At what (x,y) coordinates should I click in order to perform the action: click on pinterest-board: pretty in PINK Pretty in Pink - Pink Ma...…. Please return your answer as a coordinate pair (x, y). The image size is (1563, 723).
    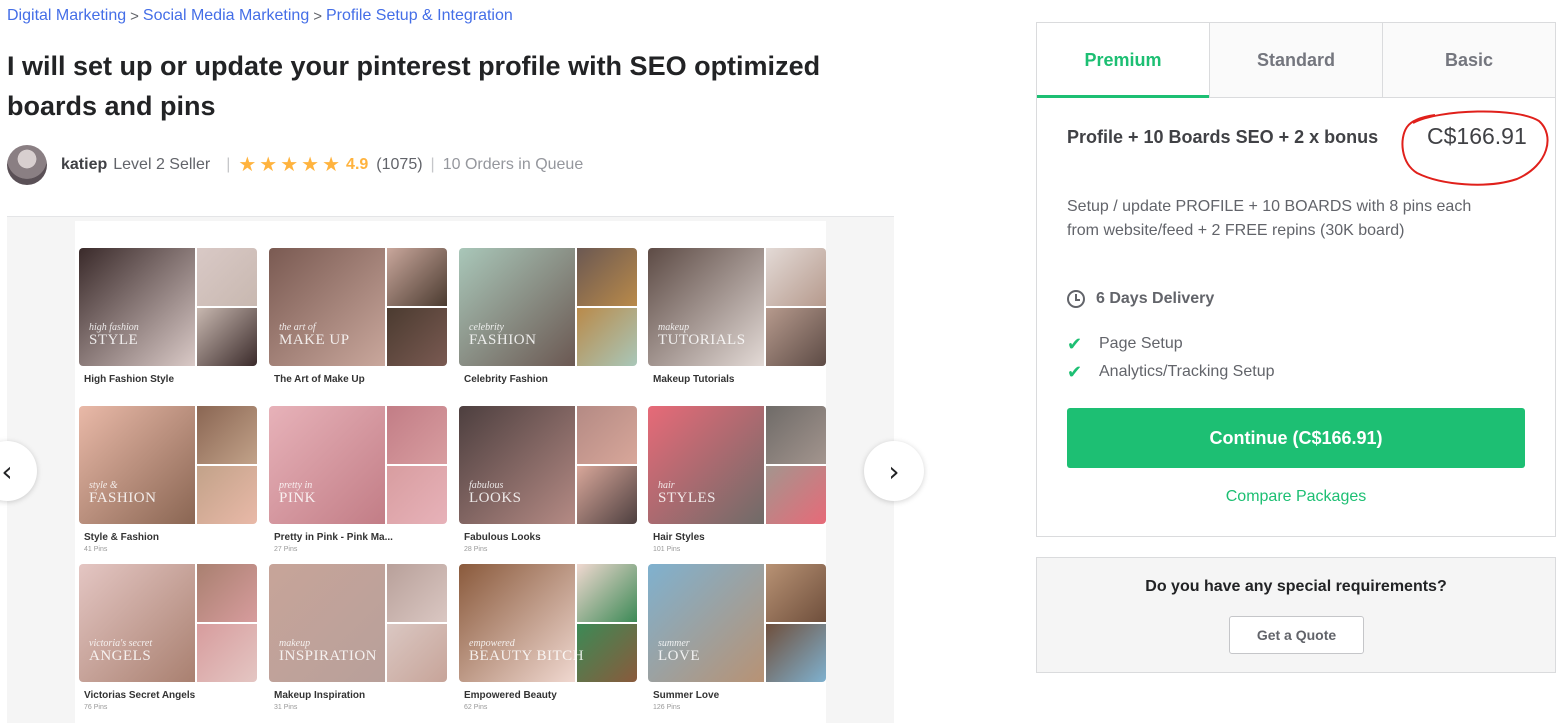
    Looking at the image, I should click on (358, 481).